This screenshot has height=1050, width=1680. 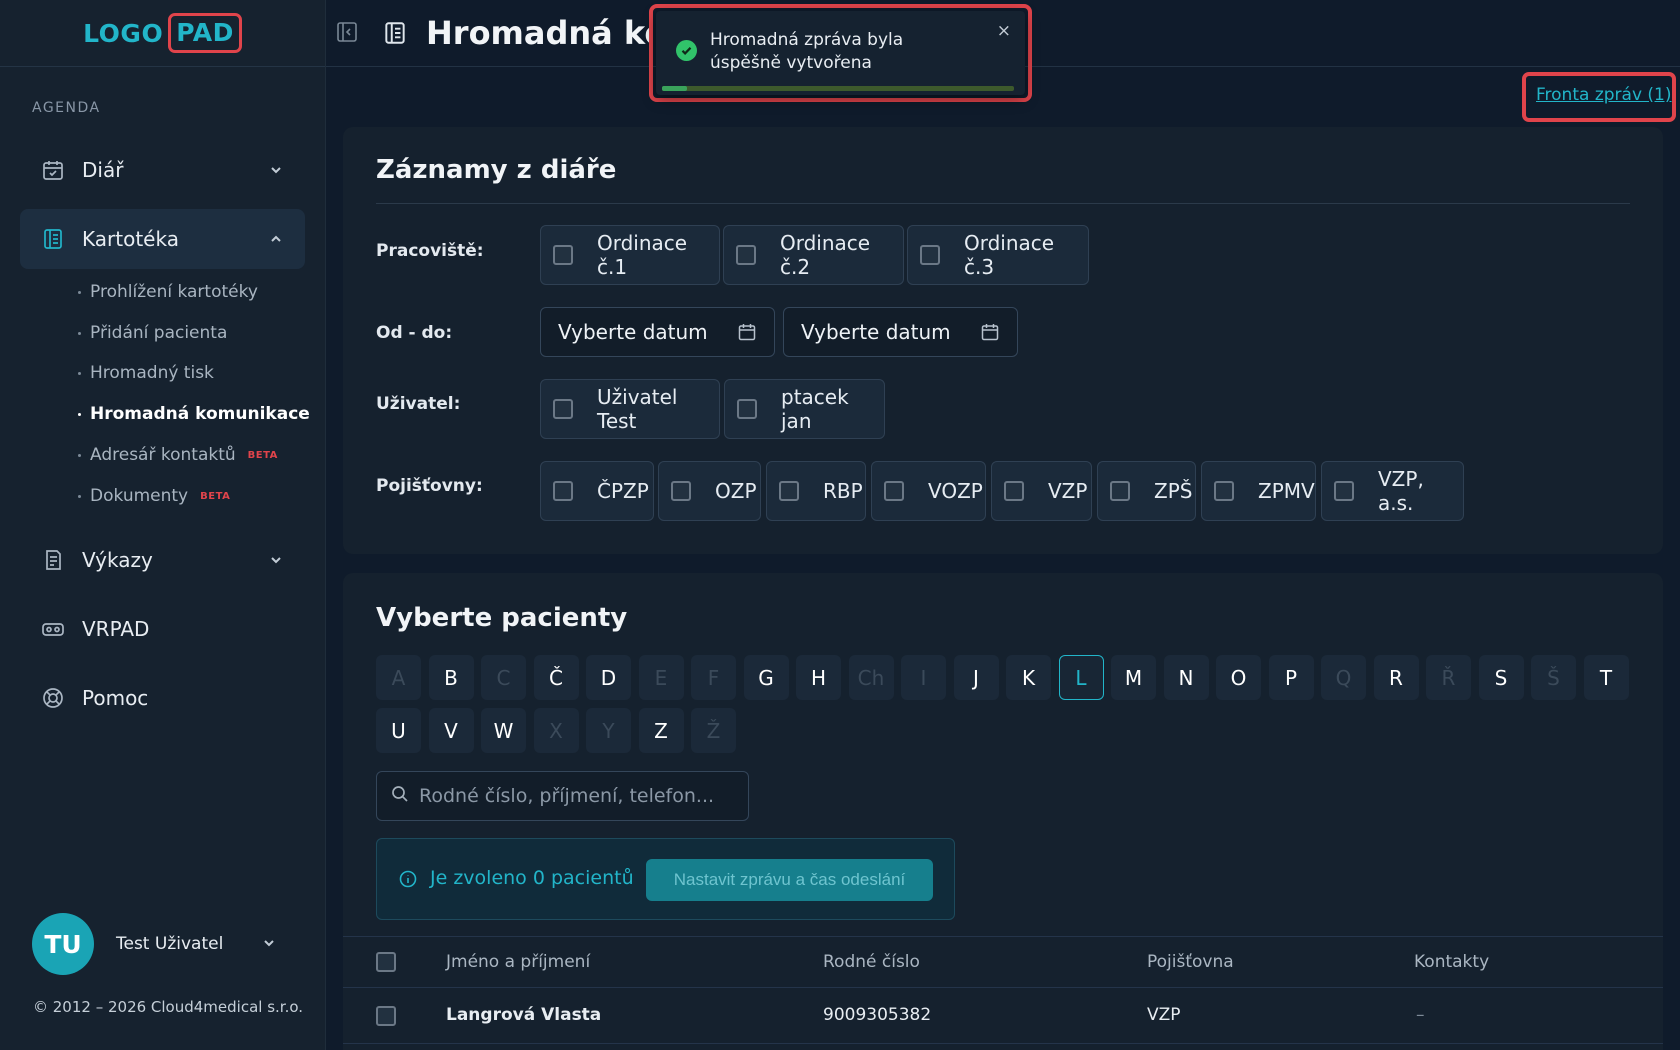 What do you see at coordinates (976, 677) in the screenshot?
I see `letter-filter-button: J` at bounding box center [976, 677].